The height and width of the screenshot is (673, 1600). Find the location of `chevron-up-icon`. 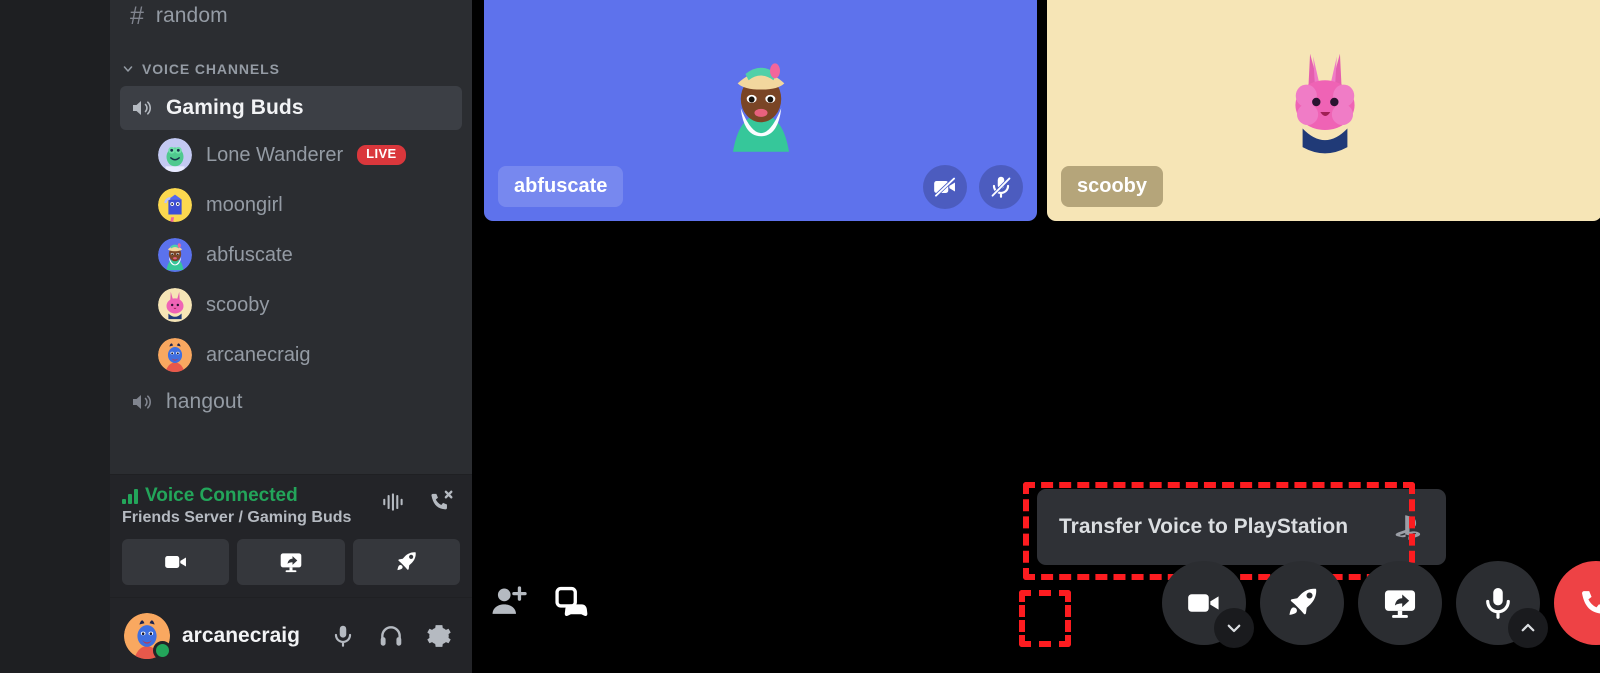

chevron-up-icon is located at coordinates (1528, 627).